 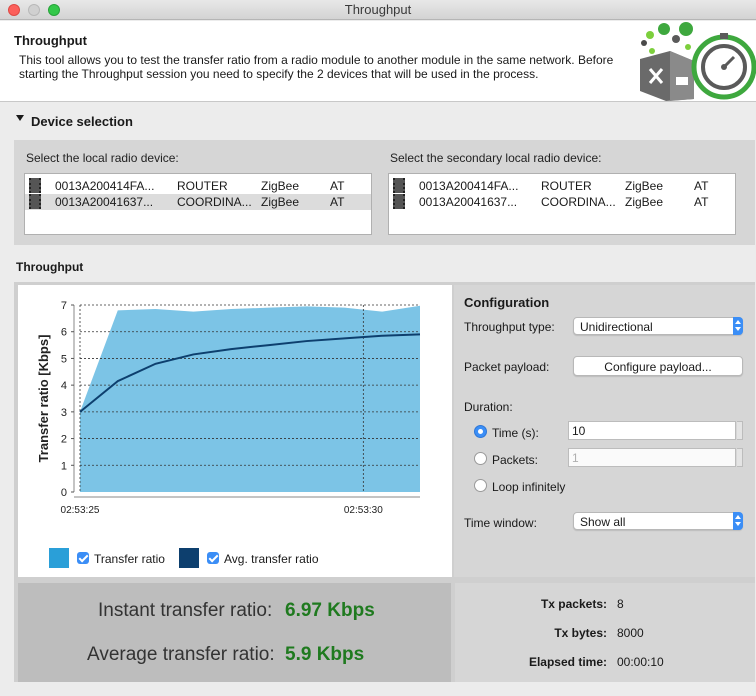 What do you see at coordinates (658, 326) in the screenshot?
I see `throughput-type-select: Unidirectional` at bounding box center [658, 326].